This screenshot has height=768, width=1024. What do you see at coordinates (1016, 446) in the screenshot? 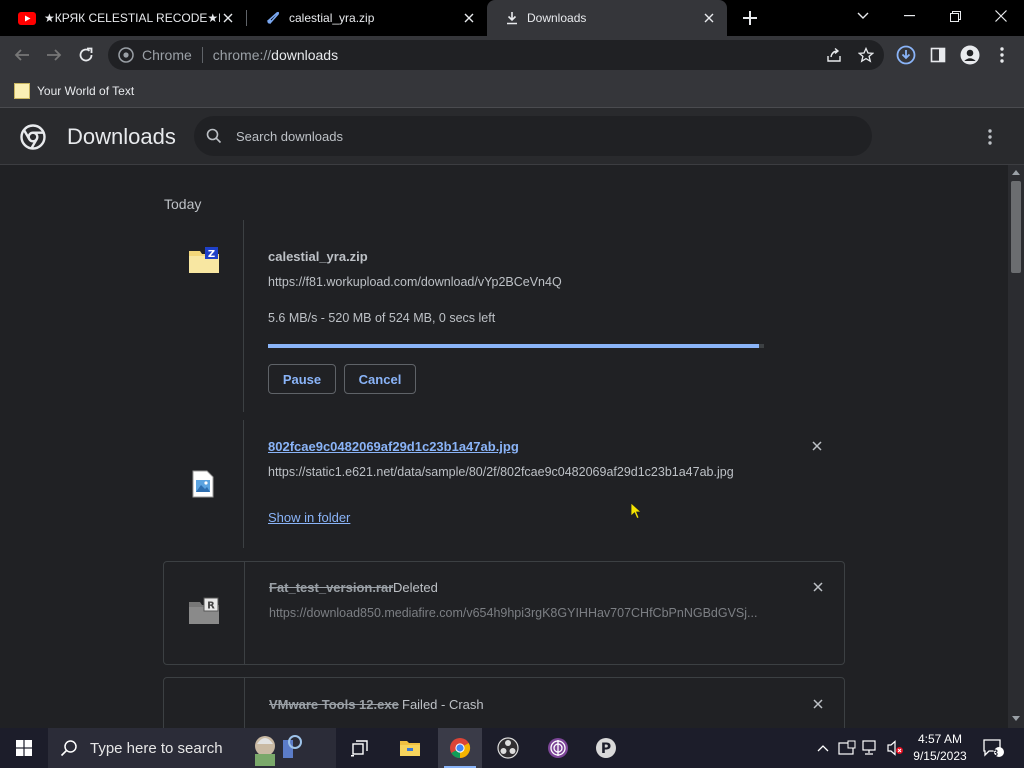
I see `page-scrollbar` at bounding box center [1016, 446].